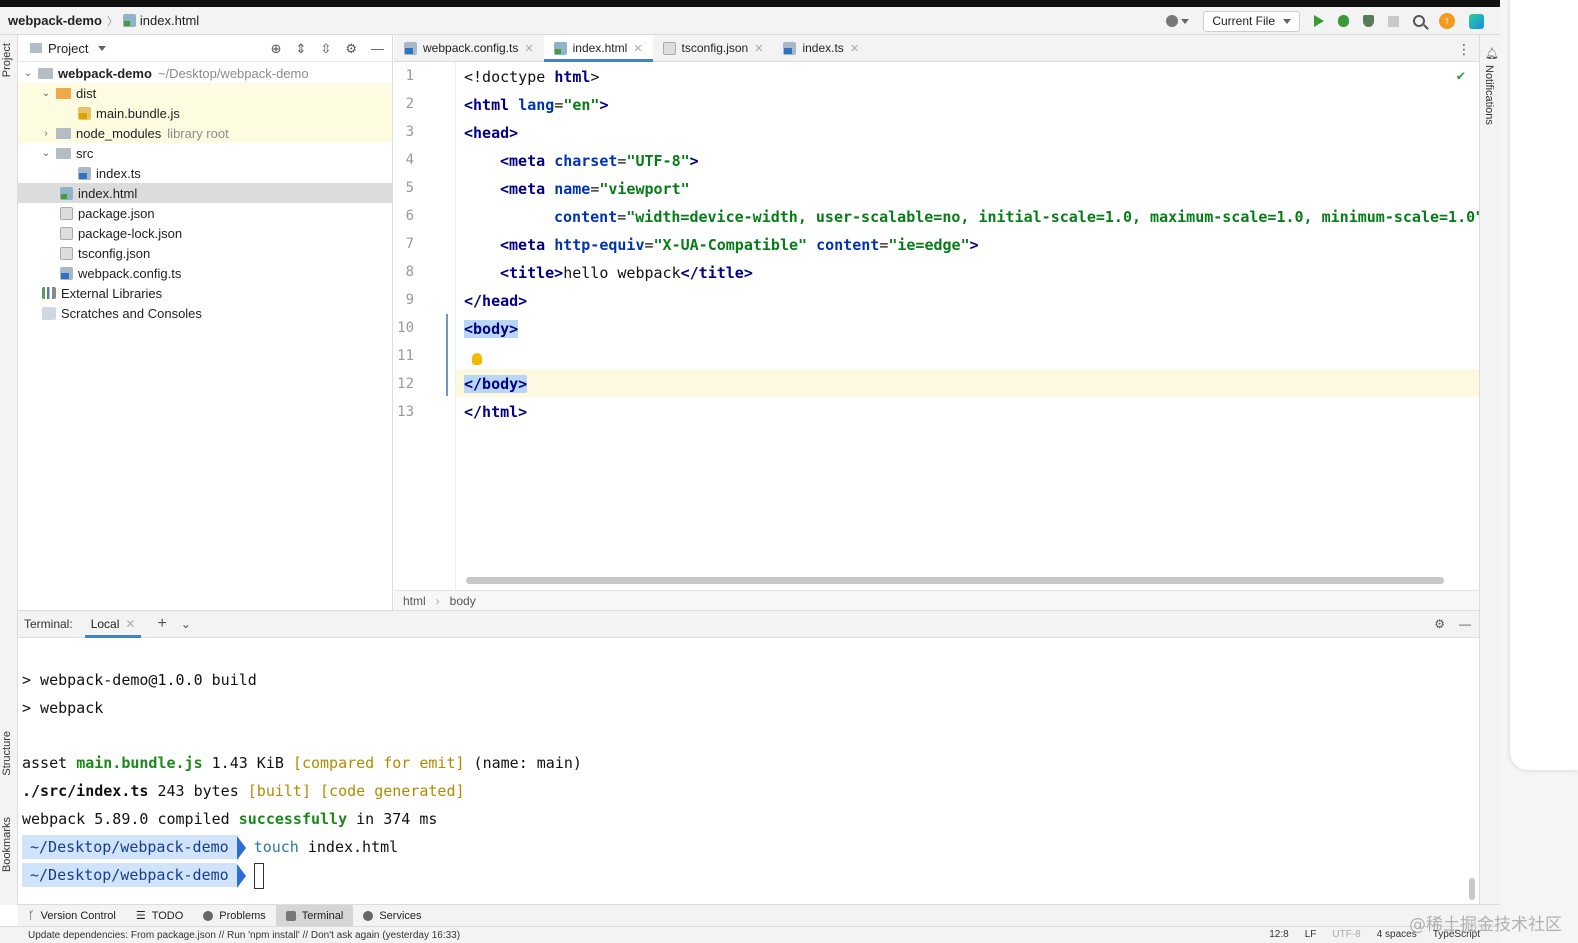 The image size is (1578, 943). I want to click on code-line-2: <html lang="en">, so click(536, 105).